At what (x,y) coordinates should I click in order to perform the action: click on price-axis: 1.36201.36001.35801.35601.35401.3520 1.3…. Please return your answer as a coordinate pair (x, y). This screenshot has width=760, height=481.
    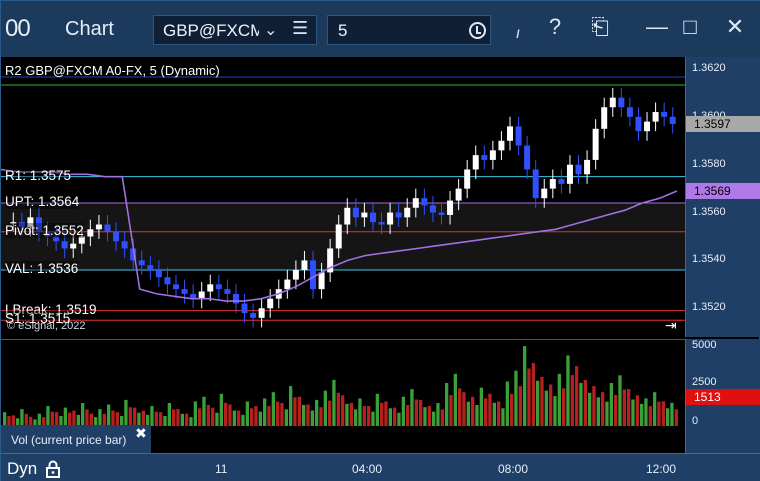
    Looking at the image, I should click on (722, 197).